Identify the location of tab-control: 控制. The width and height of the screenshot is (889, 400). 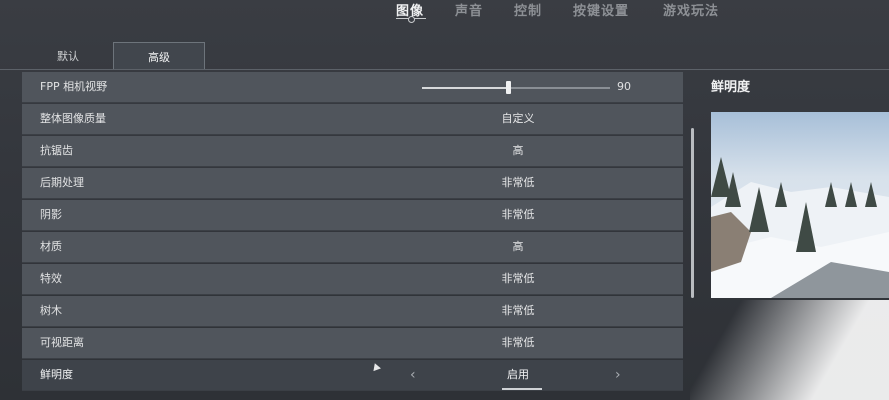
(528, 9).